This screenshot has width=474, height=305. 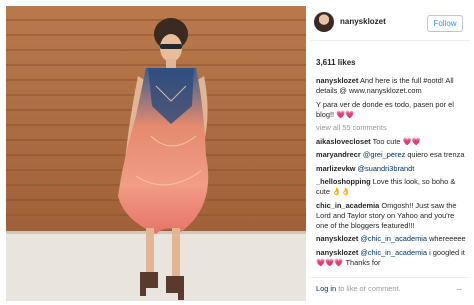 What do you see at coordinates (363, 21) in the screenshot?
I see `header-username: nanysklozet` at bounding box center [363, 21].